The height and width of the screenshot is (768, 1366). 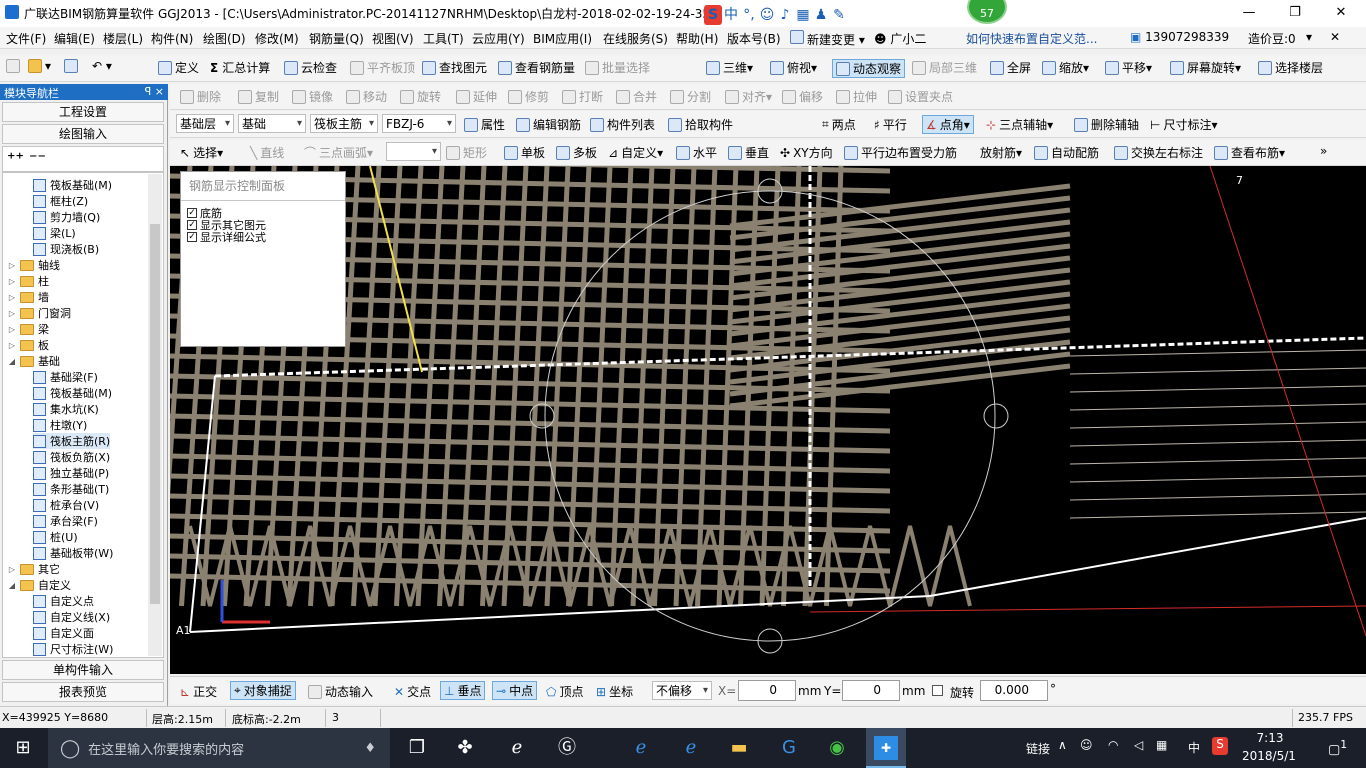 I want to click on dynamic-input-button: 动态输入, so click(x=340, y=691).